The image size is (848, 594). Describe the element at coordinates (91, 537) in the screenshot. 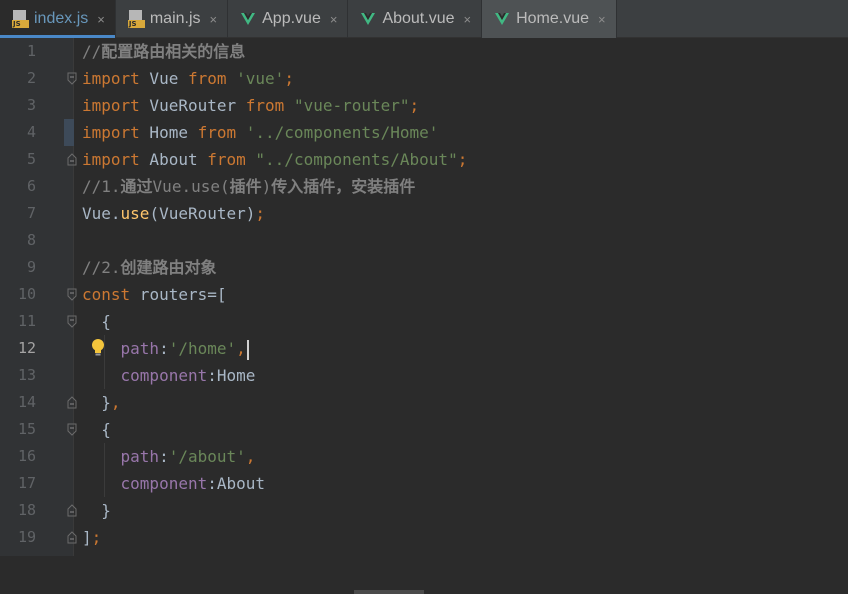

I see `code-text: ];` at that location.